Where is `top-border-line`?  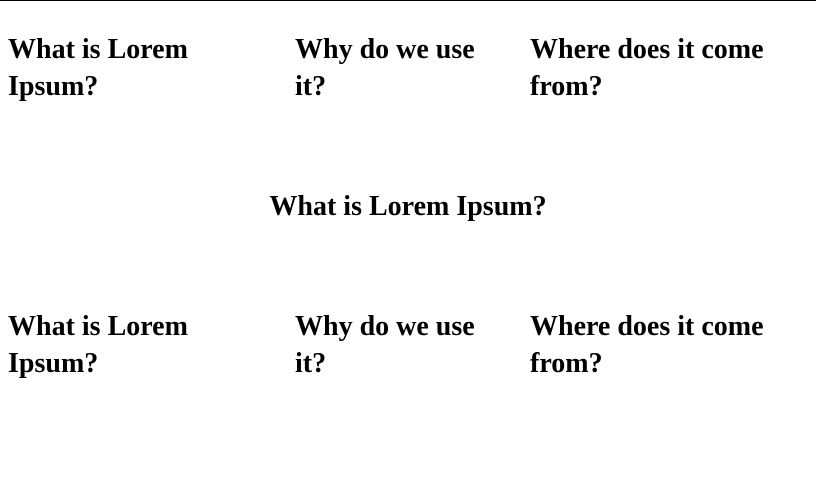 top-border-line is located at coordinates (408, 0).